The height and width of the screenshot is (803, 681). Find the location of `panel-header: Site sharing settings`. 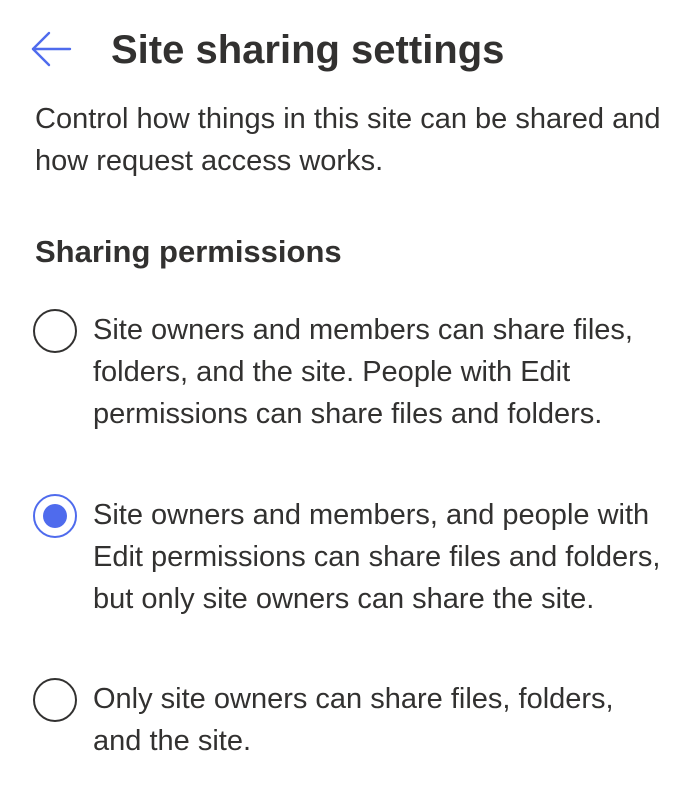

panel-header: Site sharing settings is located at coordinates (340, 50).